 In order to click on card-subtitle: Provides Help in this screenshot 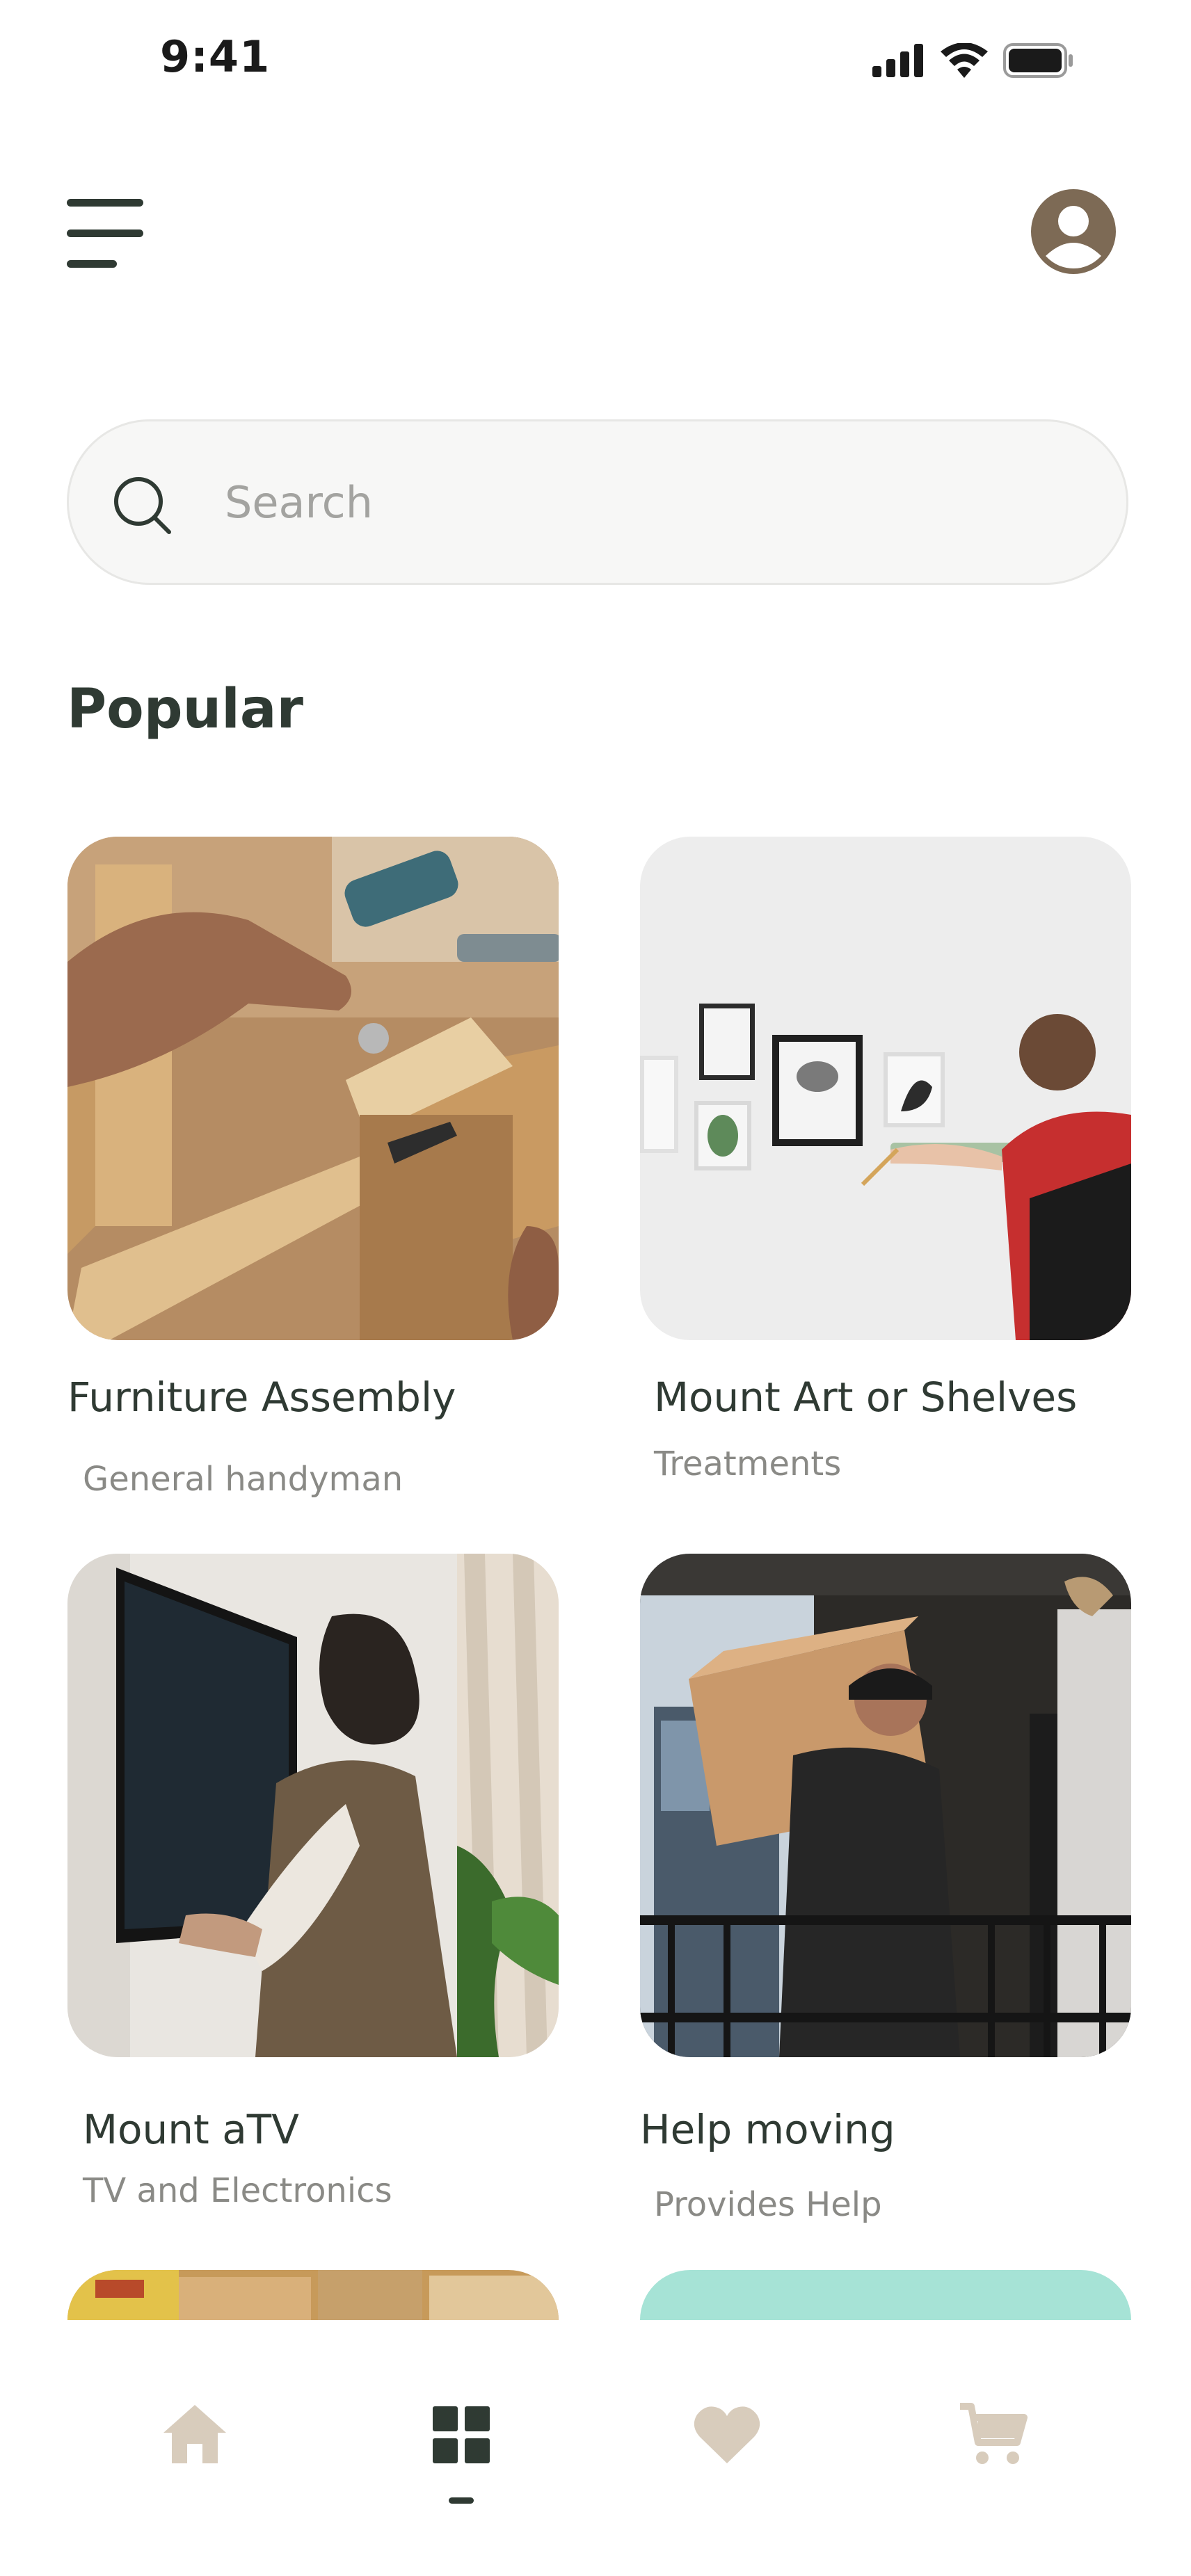, I will do `click(768, 2205)`.